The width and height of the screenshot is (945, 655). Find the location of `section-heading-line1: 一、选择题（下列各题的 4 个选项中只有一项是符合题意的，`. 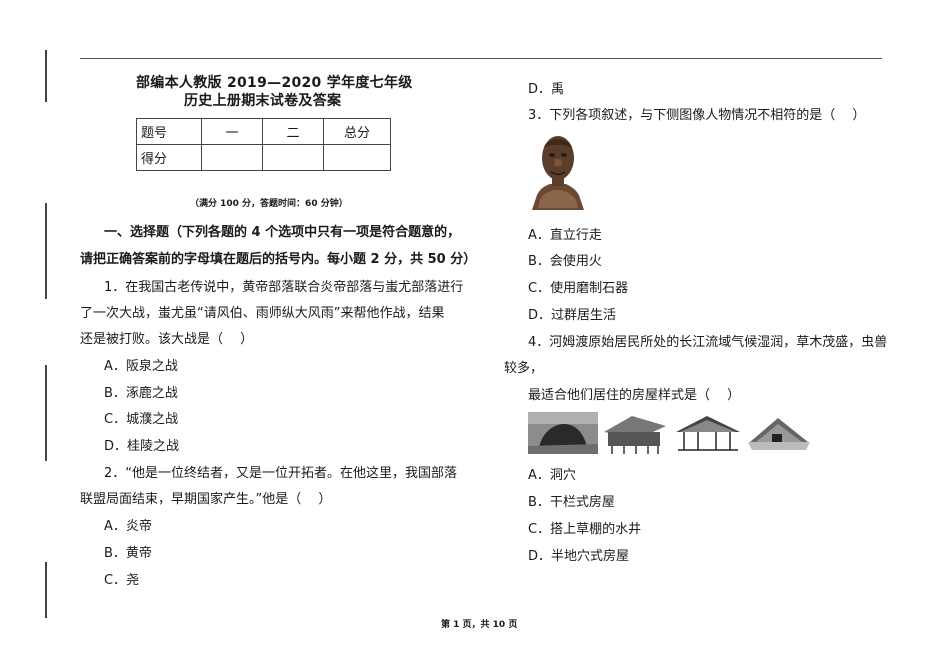

section-heading-line1: 一、选择题（下列各题的 4 个选项中只有一项是符合题意的， is located at coordinates (282, 232).